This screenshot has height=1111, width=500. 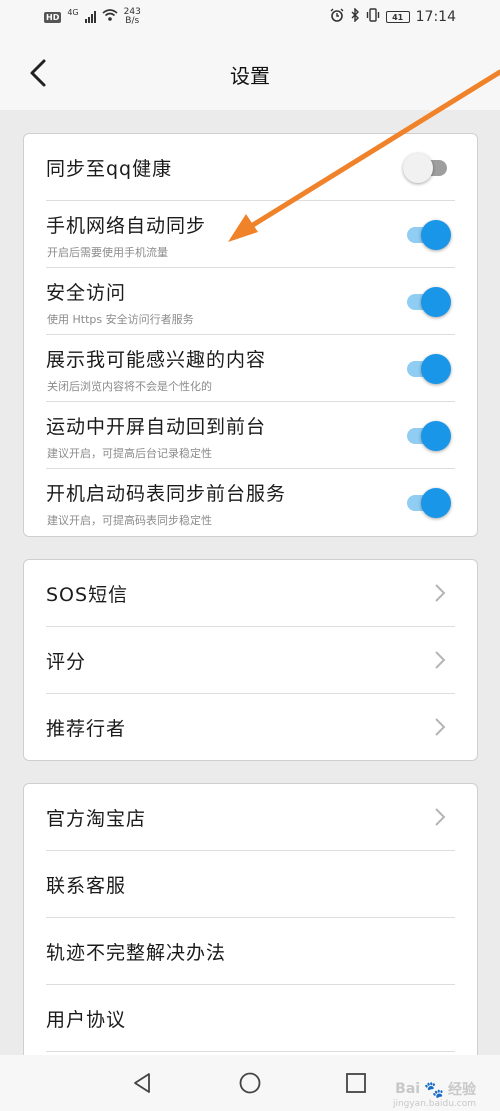 I want to click on setting-label: 手机网络自动同步, so click(x=126, y=226).